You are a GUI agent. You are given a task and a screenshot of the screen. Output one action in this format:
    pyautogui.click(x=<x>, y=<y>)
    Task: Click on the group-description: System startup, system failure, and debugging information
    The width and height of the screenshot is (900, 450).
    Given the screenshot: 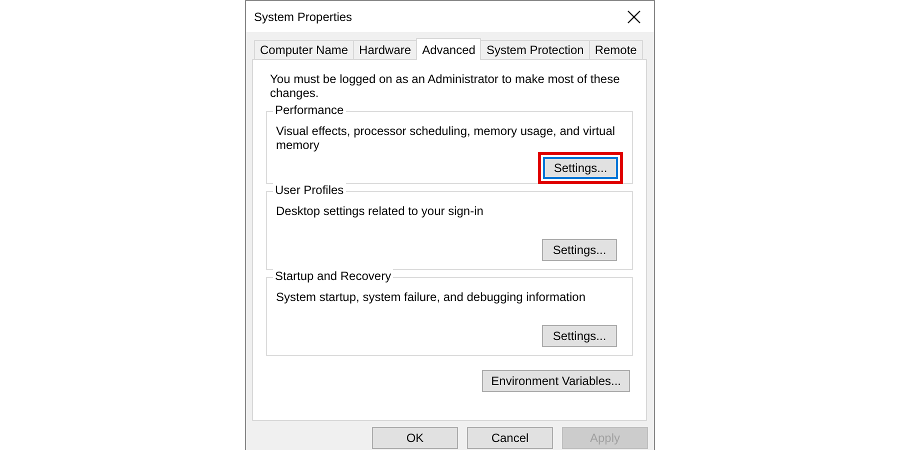 What is the action you would take?
    pyautogui.click(x=431, y=298)
    